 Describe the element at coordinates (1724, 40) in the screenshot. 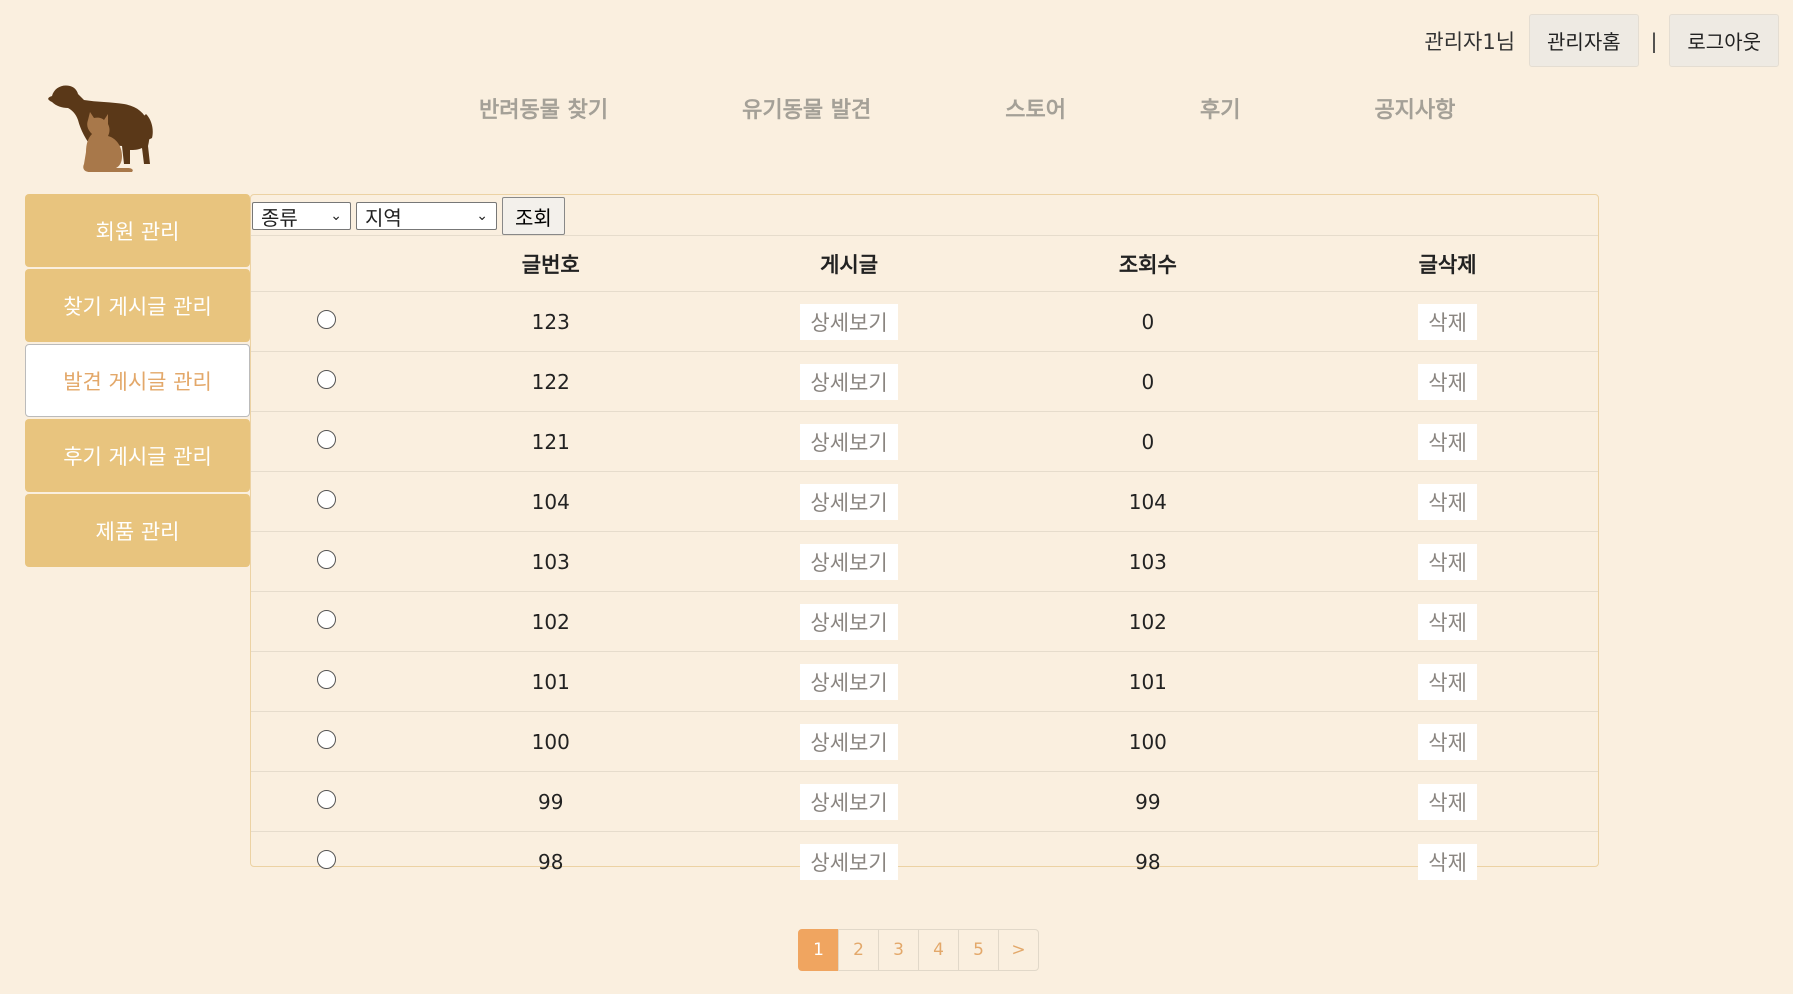

I see `logout-button: 로그아웃` at that location.